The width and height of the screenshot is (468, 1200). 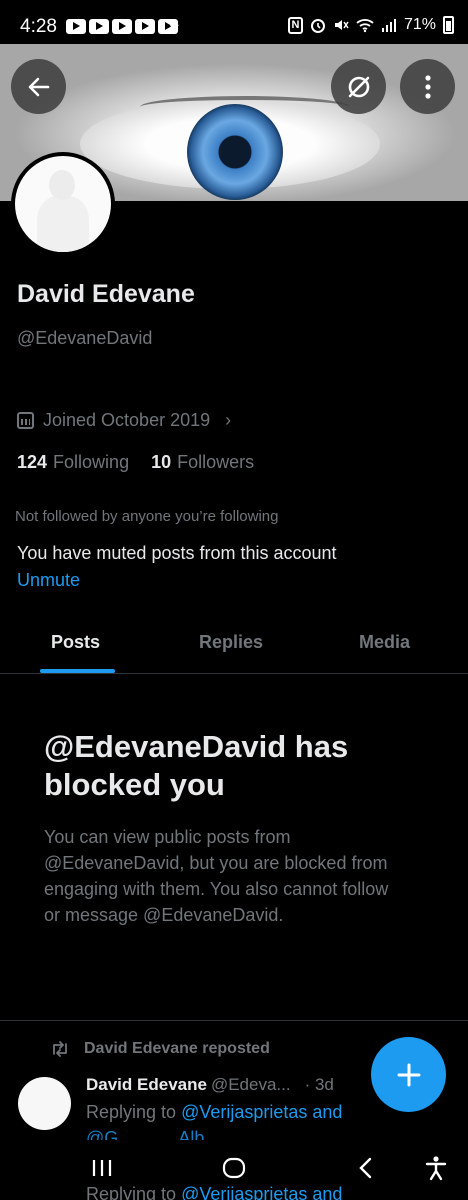 What do you see at coordinates (341, 25) in the screenshot?
I see `mute-icon` at bounding box center [341, 25].